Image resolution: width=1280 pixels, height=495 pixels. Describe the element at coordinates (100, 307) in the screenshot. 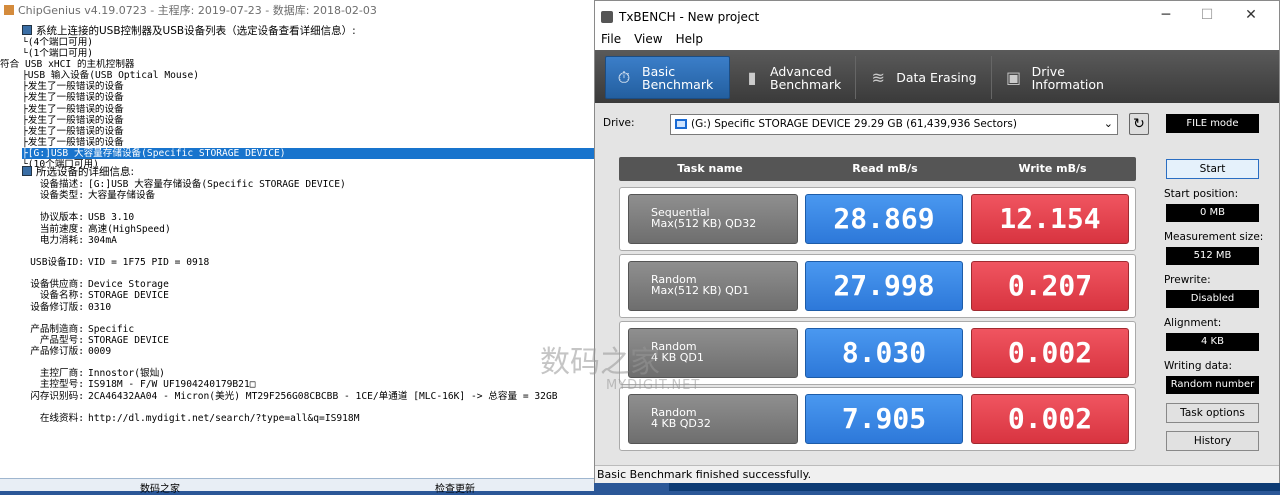

I see `detail-value: 0310` at that location.